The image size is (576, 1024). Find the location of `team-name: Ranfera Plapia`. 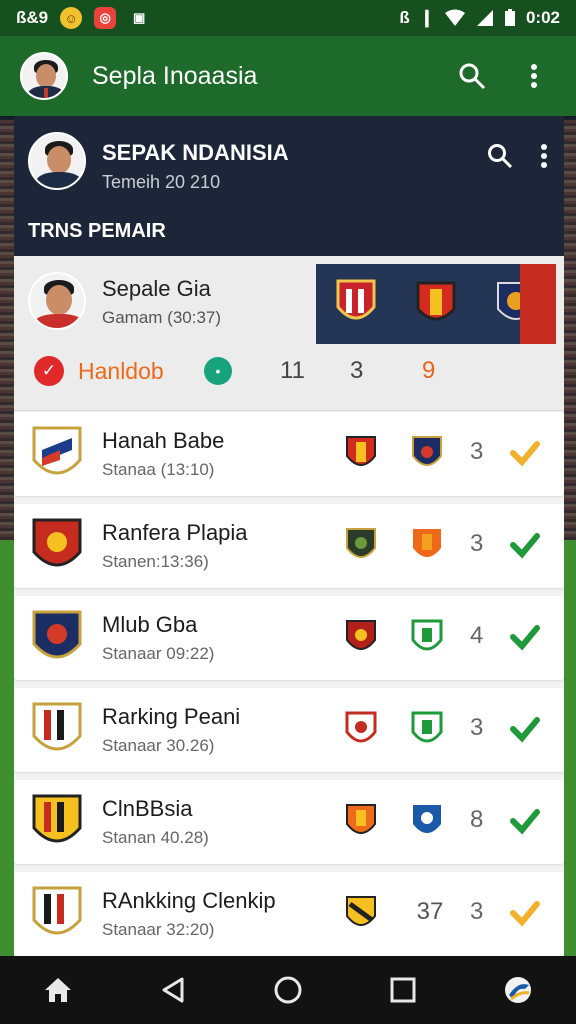

team-name: Ranfera Plapia is located at coordinates (175, 532).